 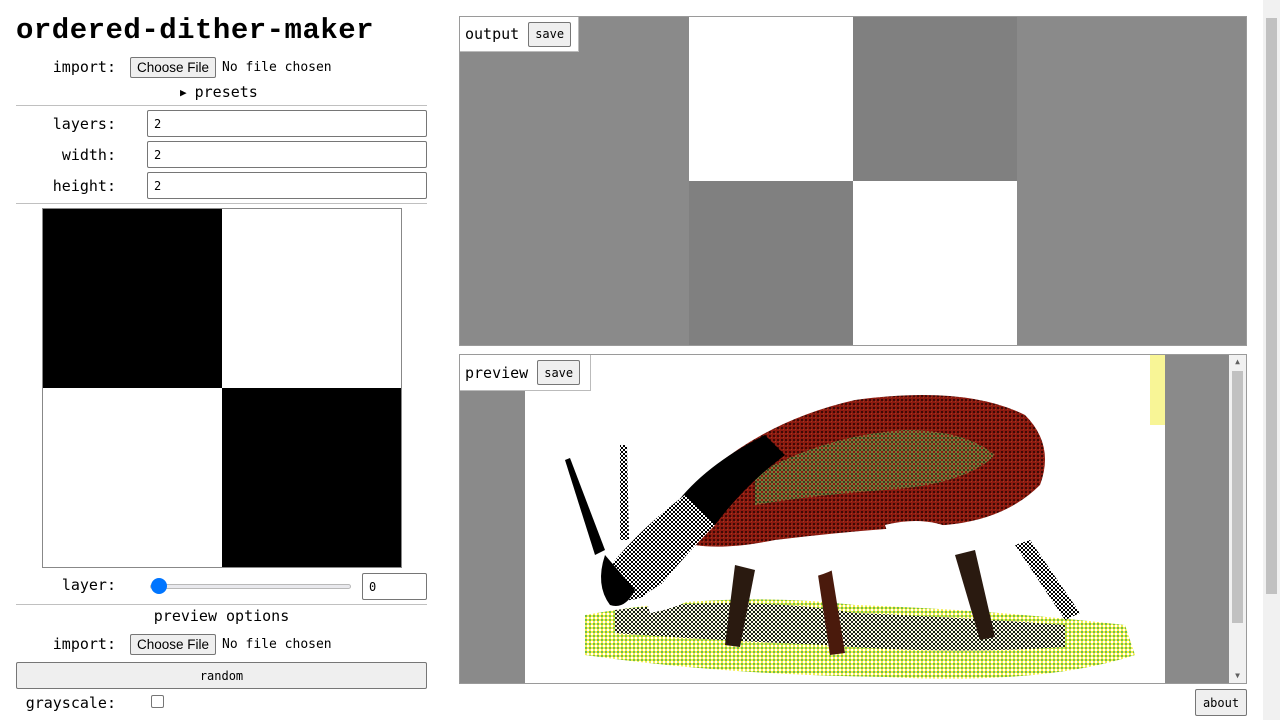 I want to click on preview-import-row: import: Choose File No file chosen, so click(x=221, y=644).